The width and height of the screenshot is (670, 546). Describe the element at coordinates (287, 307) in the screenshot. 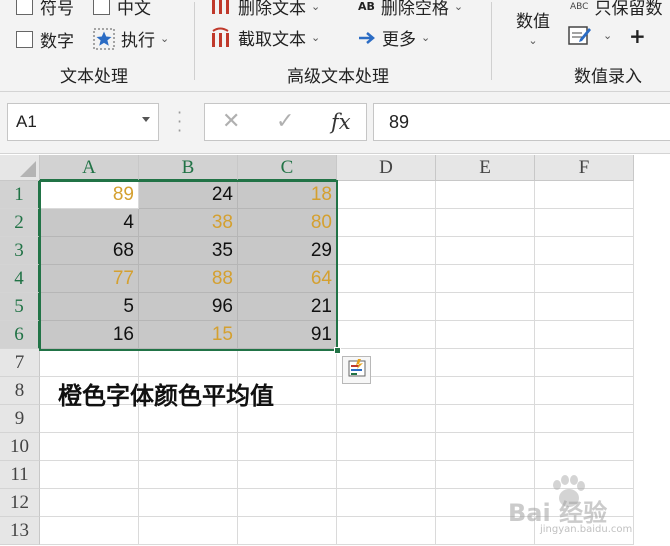

I see `cell-c5: 21` at that location.